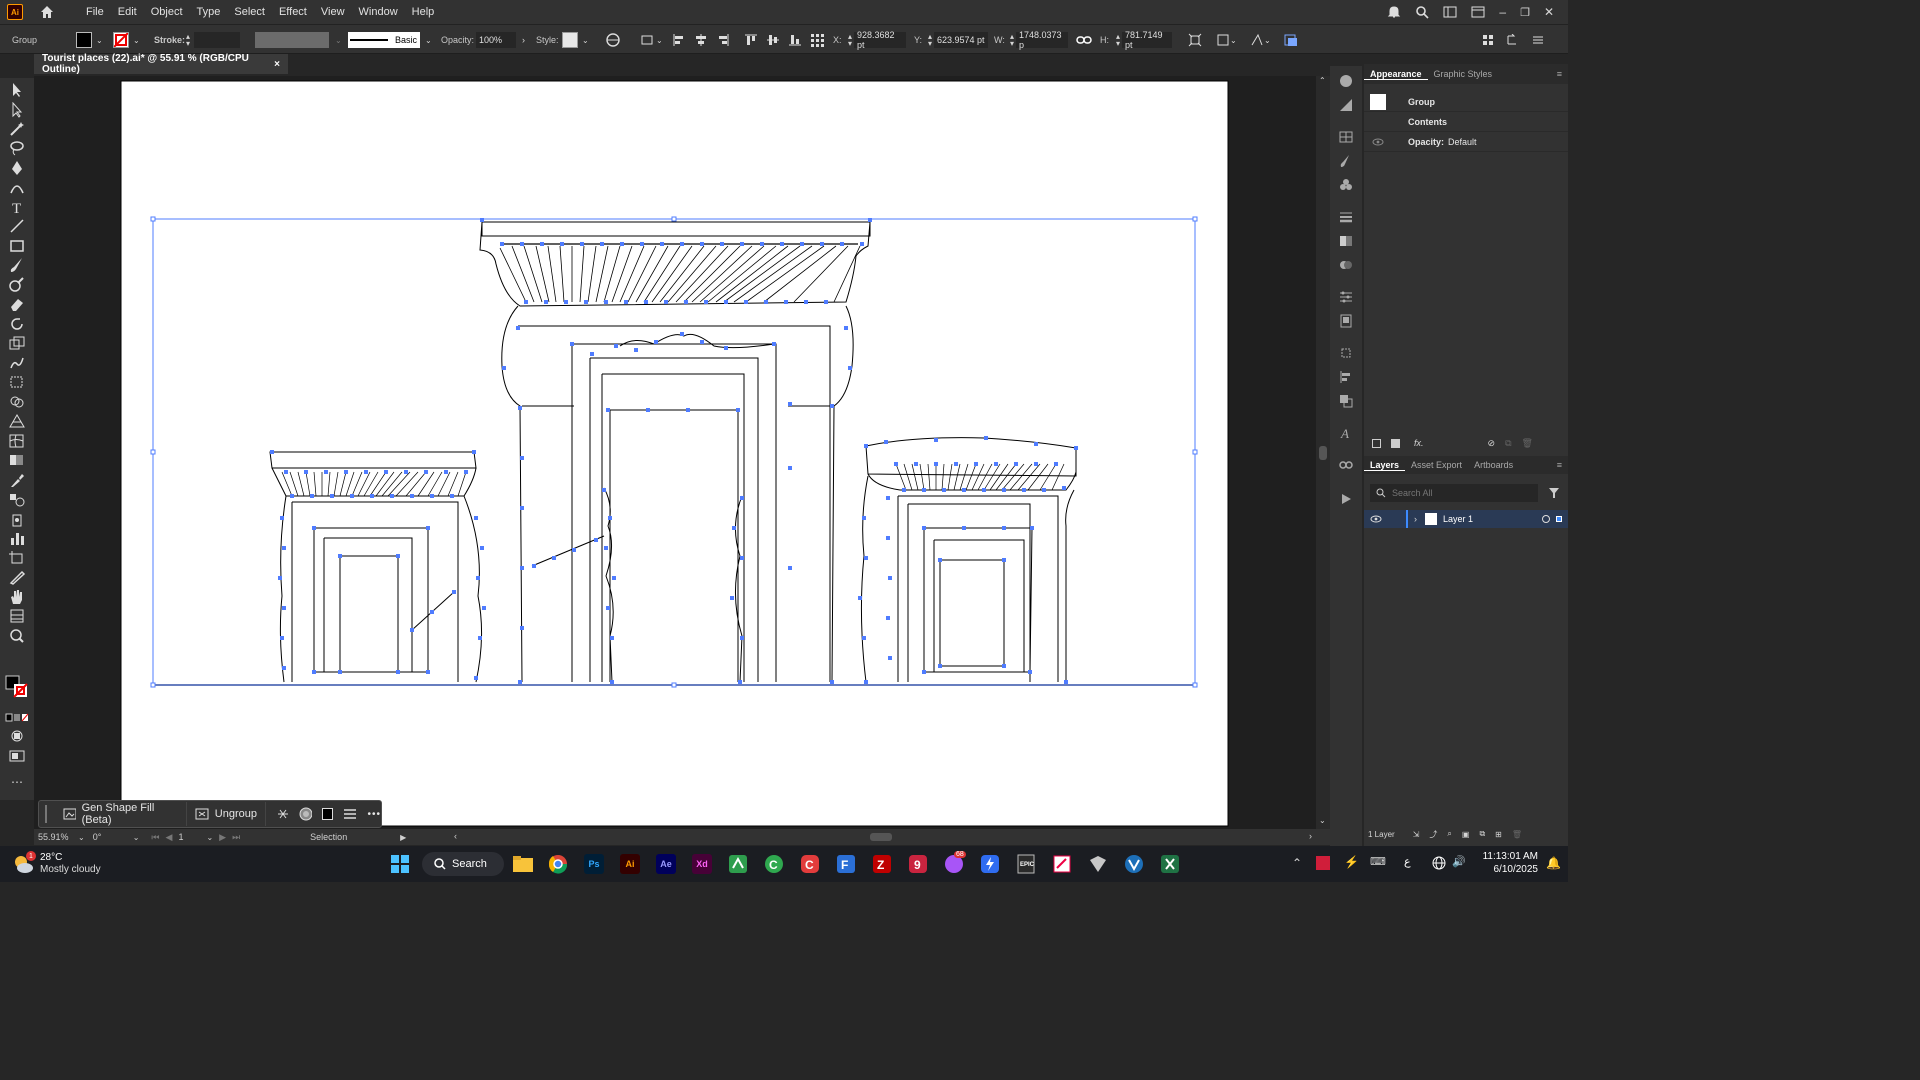 The width and height of the screenshot is (1920, 1080). Describe the element at coordinates (1492, 443) in the screenshot. I see `clear-appearance-icon: ⊘` at that location.